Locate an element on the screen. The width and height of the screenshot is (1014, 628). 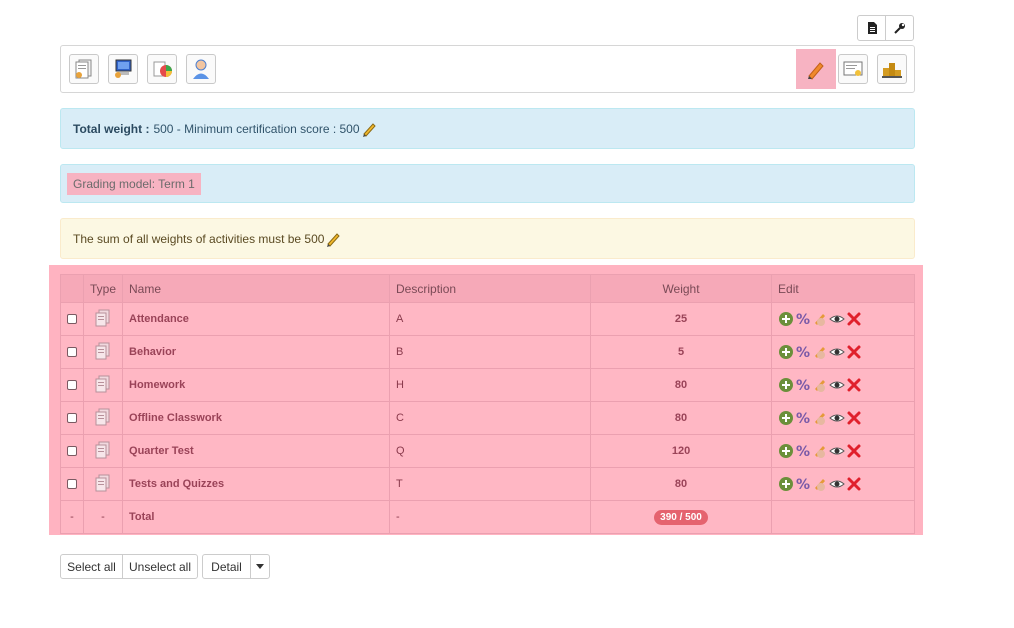
document-button is located at coordinates (871, 28).